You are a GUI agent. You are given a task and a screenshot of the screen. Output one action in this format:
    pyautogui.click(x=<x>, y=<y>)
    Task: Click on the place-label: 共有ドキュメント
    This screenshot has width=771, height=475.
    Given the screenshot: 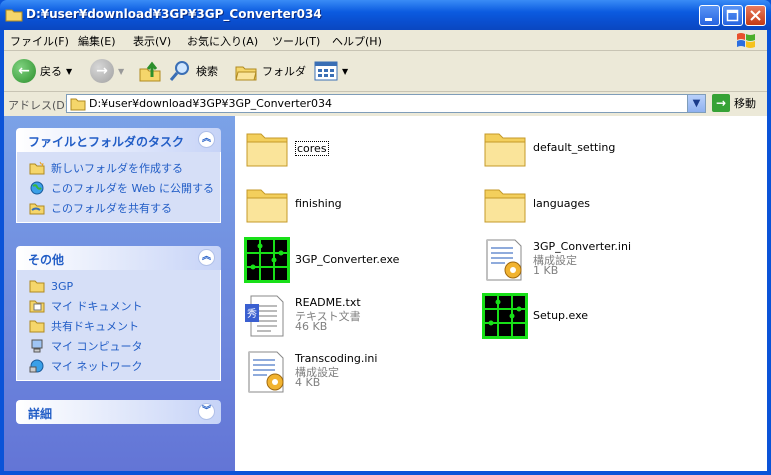 What is the action you would take?
    pyautogui.click(x=95, y=326)
    